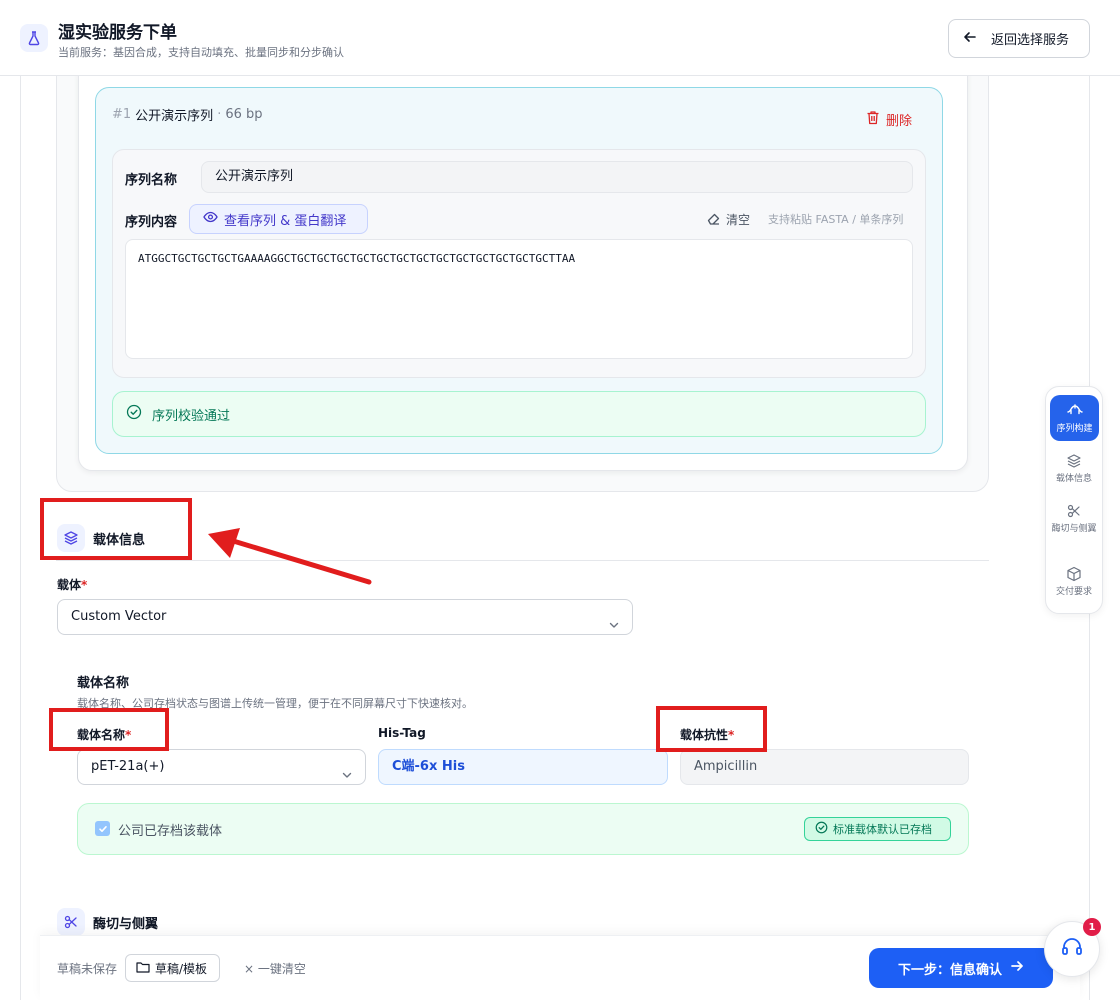 The width and height of the screenshot is (1120, 1000). What do you see at coordinates (34, 38) in the screenshot?
I see `flask-icon` at bounding box center [34, 38].